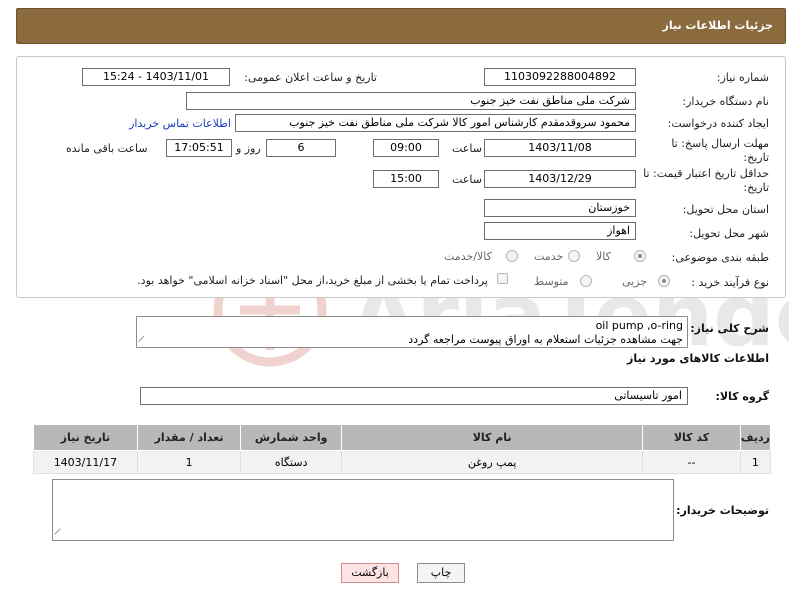 This screenshot has width=789, height=598. Describe the element at coordinates (406, 148) in the screenshot. I see `reply-time-field: 09:00` at that location.